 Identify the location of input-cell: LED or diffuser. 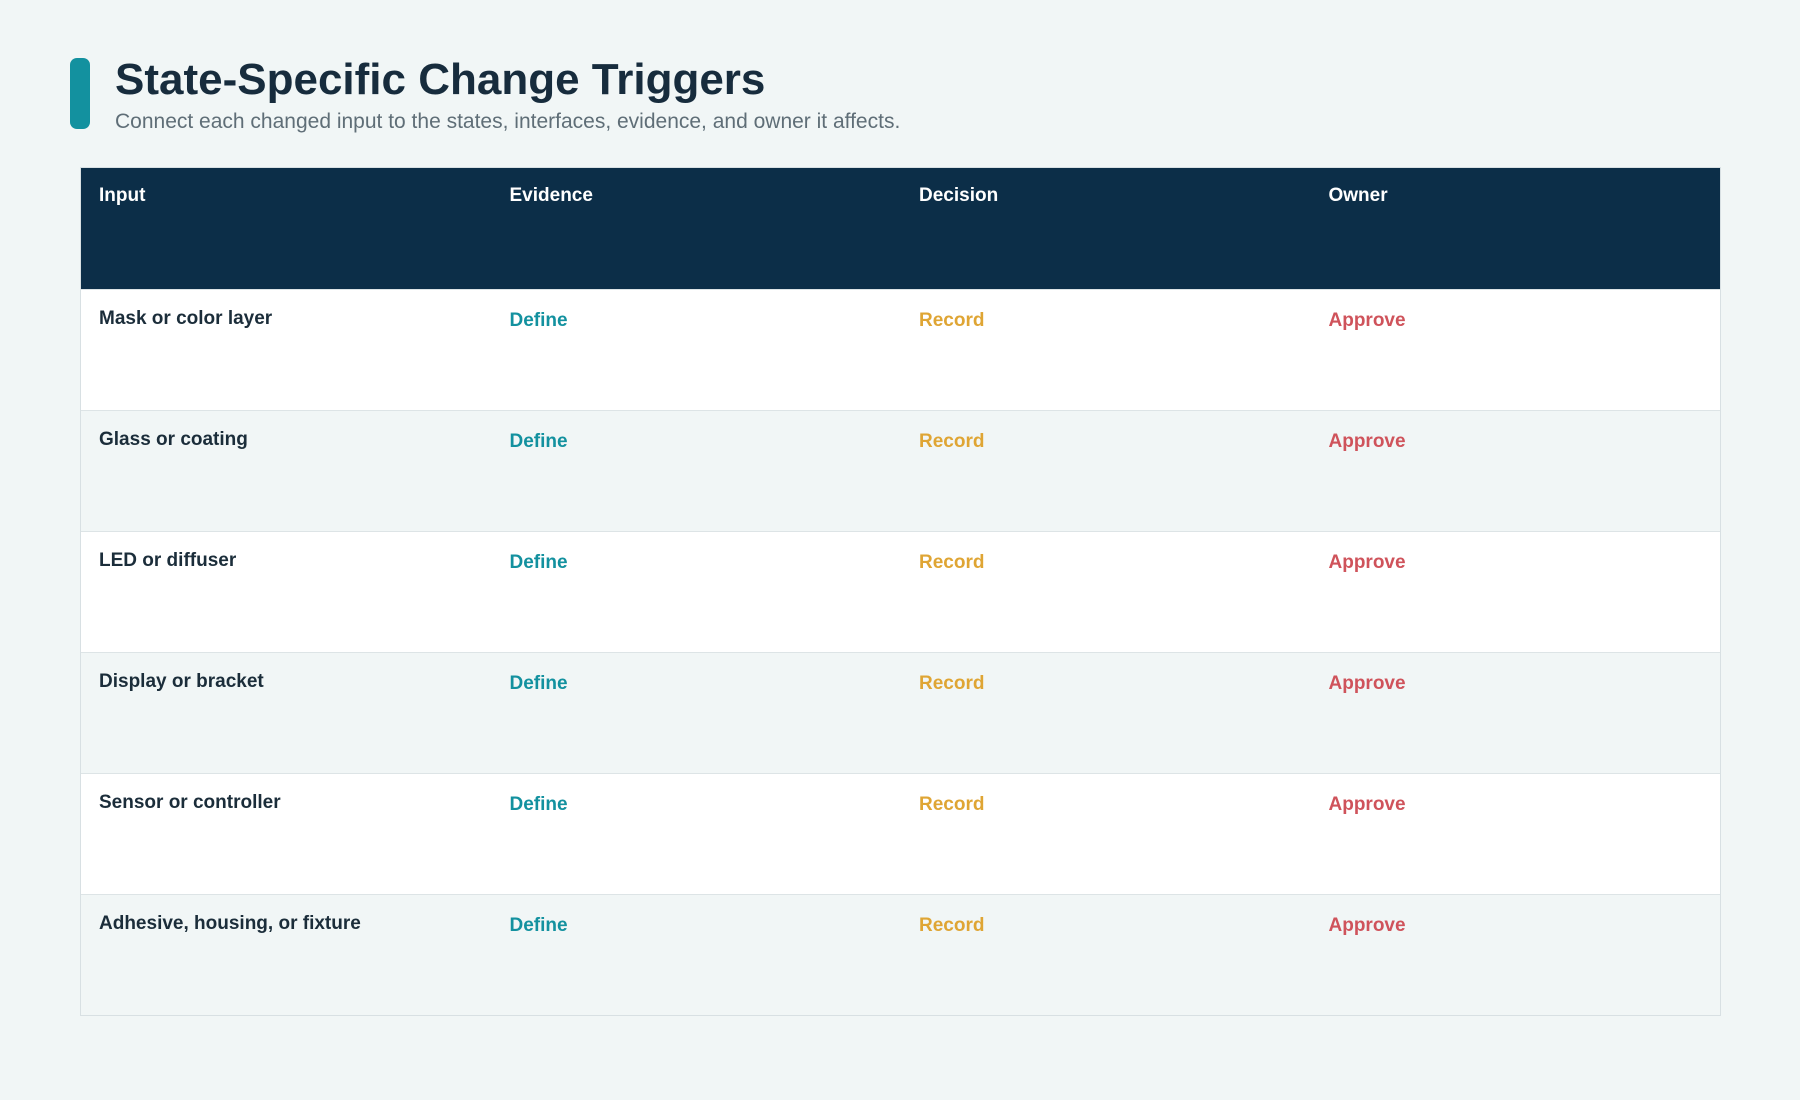
(168, 560).